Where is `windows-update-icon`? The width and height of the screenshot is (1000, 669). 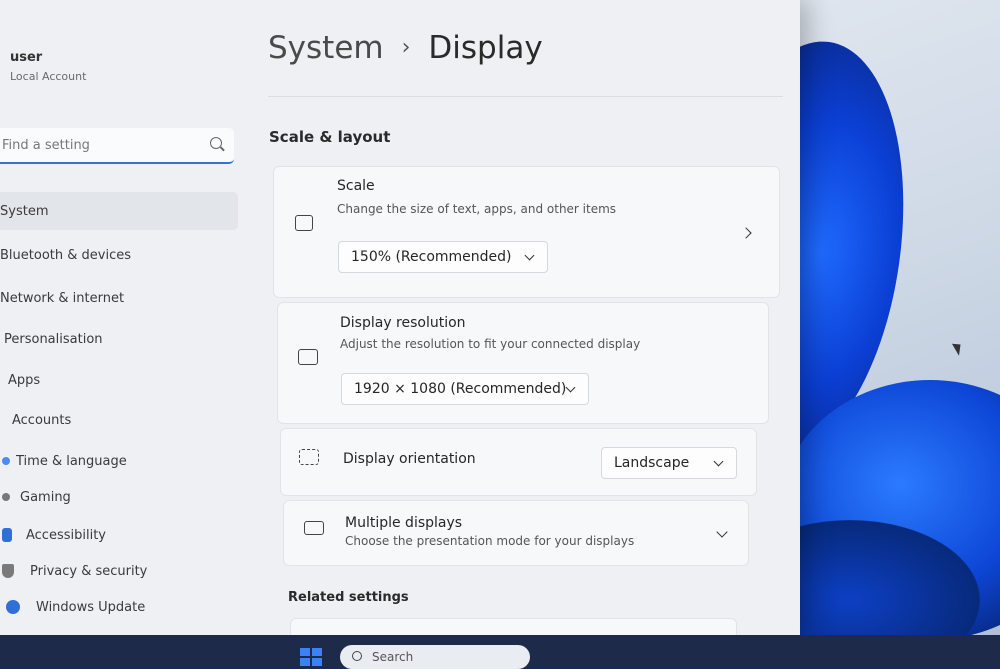
windows-update-icon is located at coordinates (13, 607).